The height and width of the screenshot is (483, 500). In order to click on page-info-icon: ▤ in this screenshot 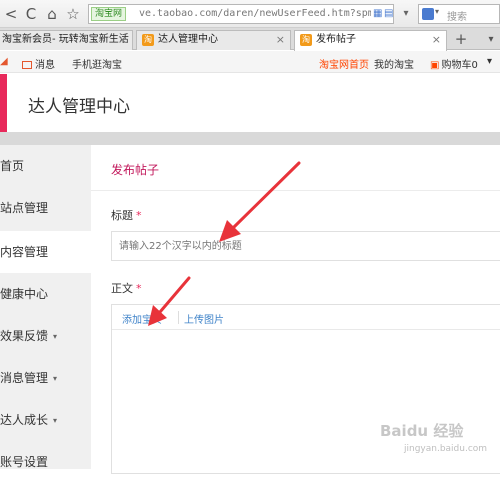, I will do `click(389, 14)`.